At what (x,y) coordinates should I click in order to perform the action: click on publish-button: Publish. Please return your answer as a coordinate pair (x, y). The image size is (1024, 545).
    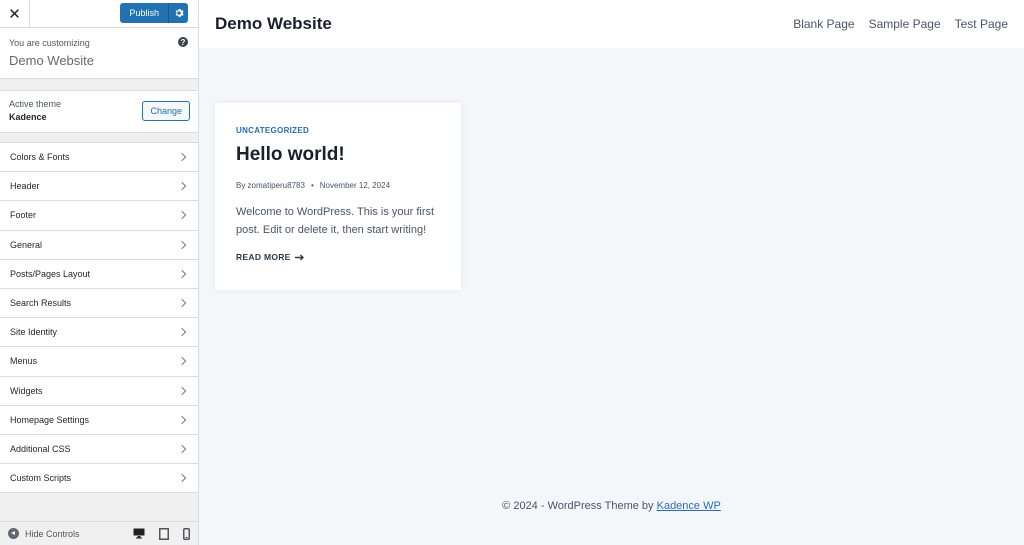
    Looking at the image, I should click on (144, 13).